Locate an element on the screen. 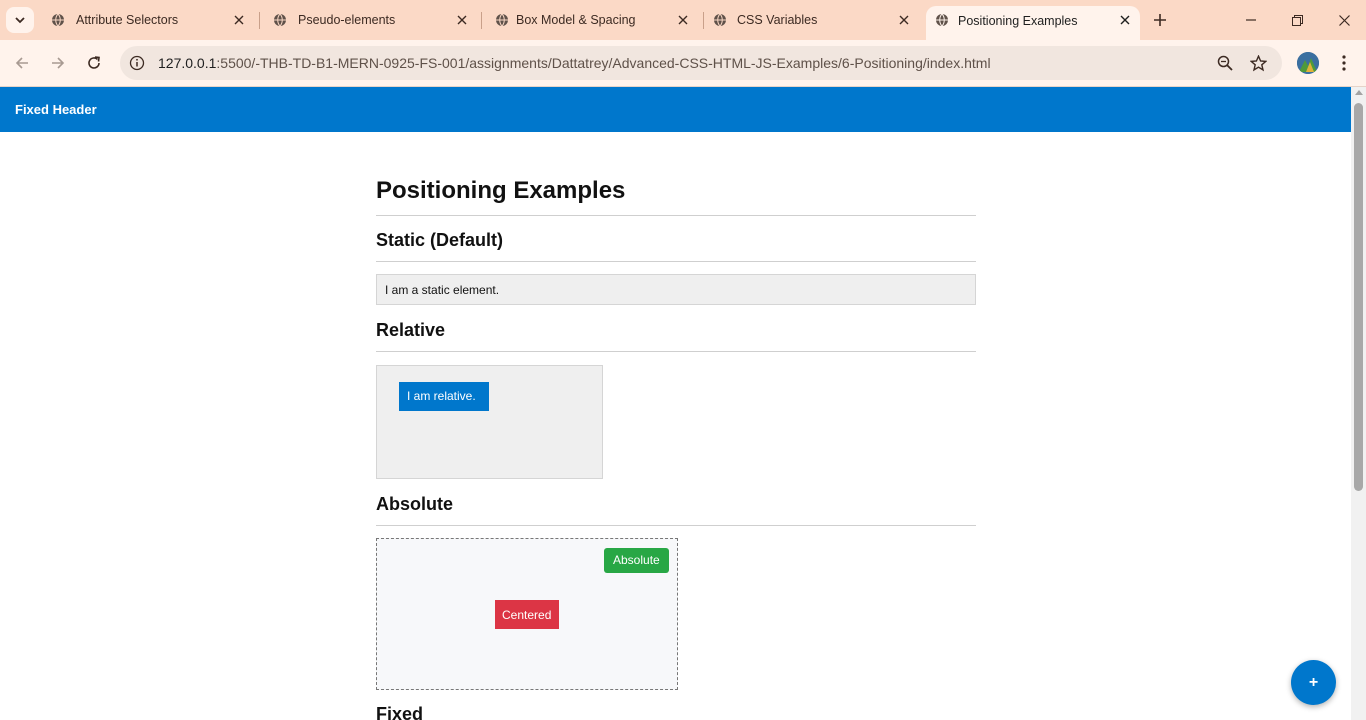 The height and width of the screenshot is (720, 1366). profile-avatar is located at coordinates (1308, 63).